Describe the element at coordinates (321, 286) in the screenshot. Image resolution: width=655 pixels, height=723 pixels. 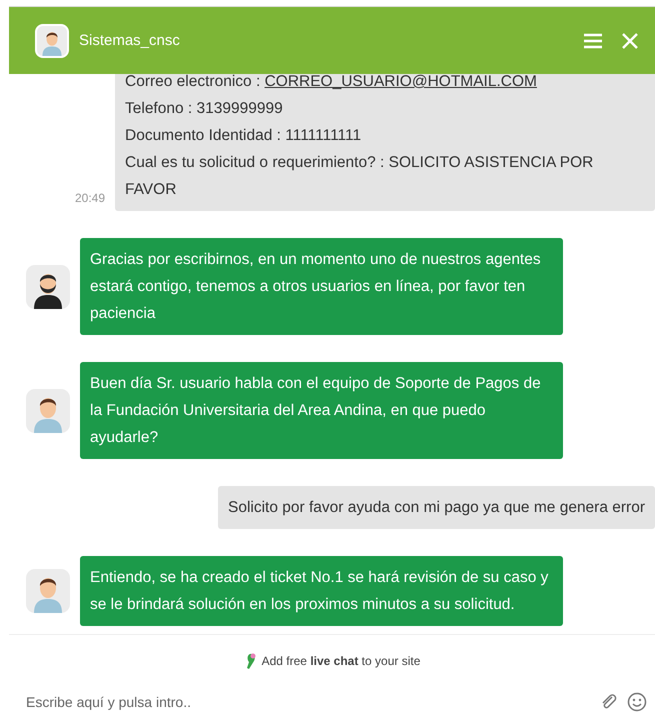
I see `agent-message: Gracias por escribirnos, en un momento uno de nuestros agentes estará contigo, tenemos a otros usuarios en línea, por favor ten paciencia` at that location.